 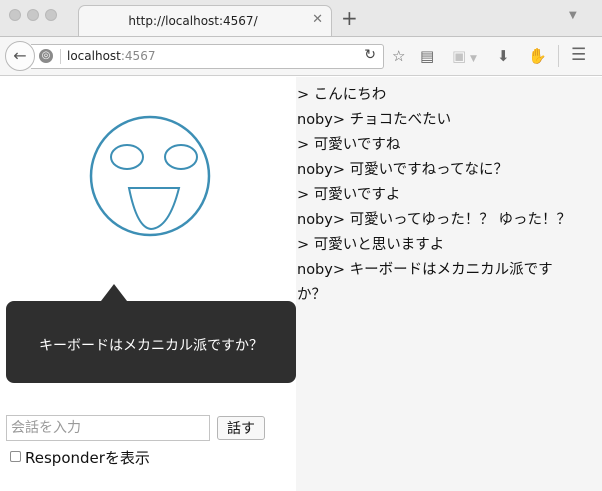 I want to click on tab-list-chevron-icon: ▼, so click(x=573, y=15).